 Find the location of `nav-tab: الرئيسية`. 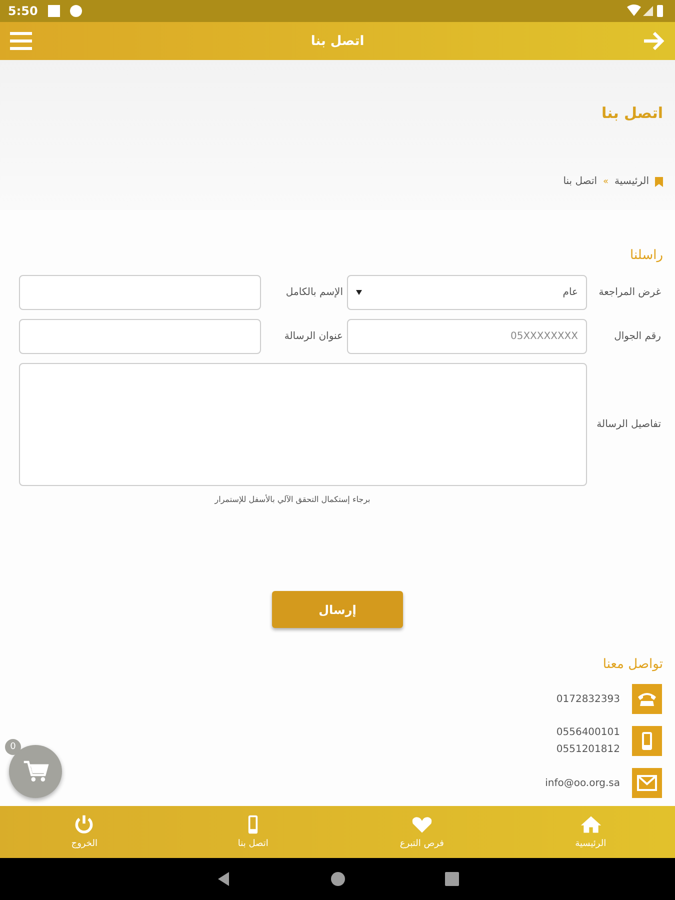

nav-tab: الرئيسية is located at coordinates (590, 832).